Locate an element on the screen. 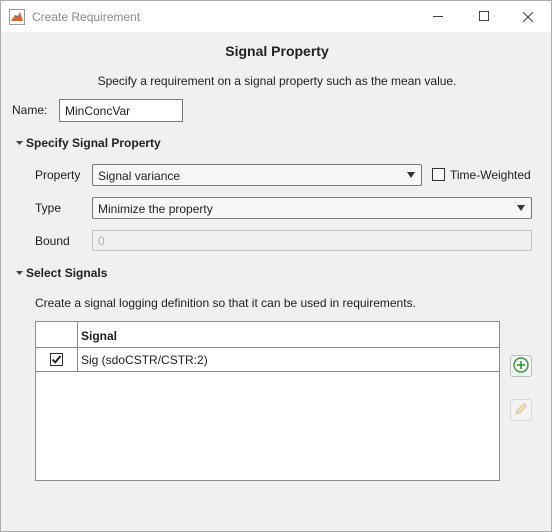 This screenshot has width=552, height=532. checkmark-icon is located at coordinates (56, 359).